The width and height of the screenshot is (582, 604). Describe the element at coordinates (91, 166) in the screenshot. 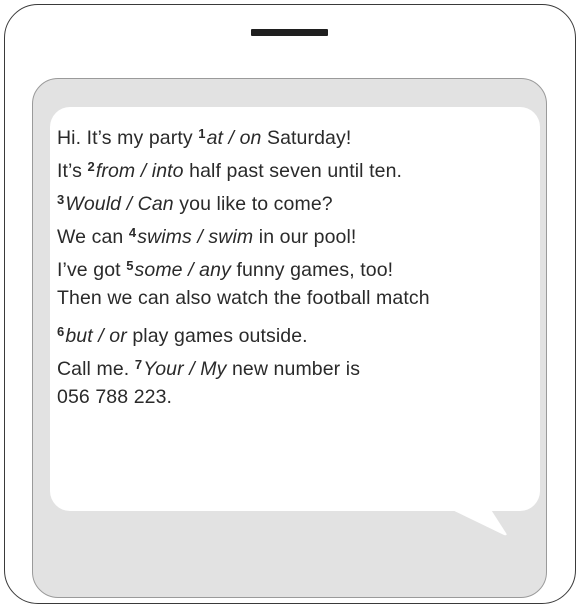

I see `gap-number: 2` at that location.